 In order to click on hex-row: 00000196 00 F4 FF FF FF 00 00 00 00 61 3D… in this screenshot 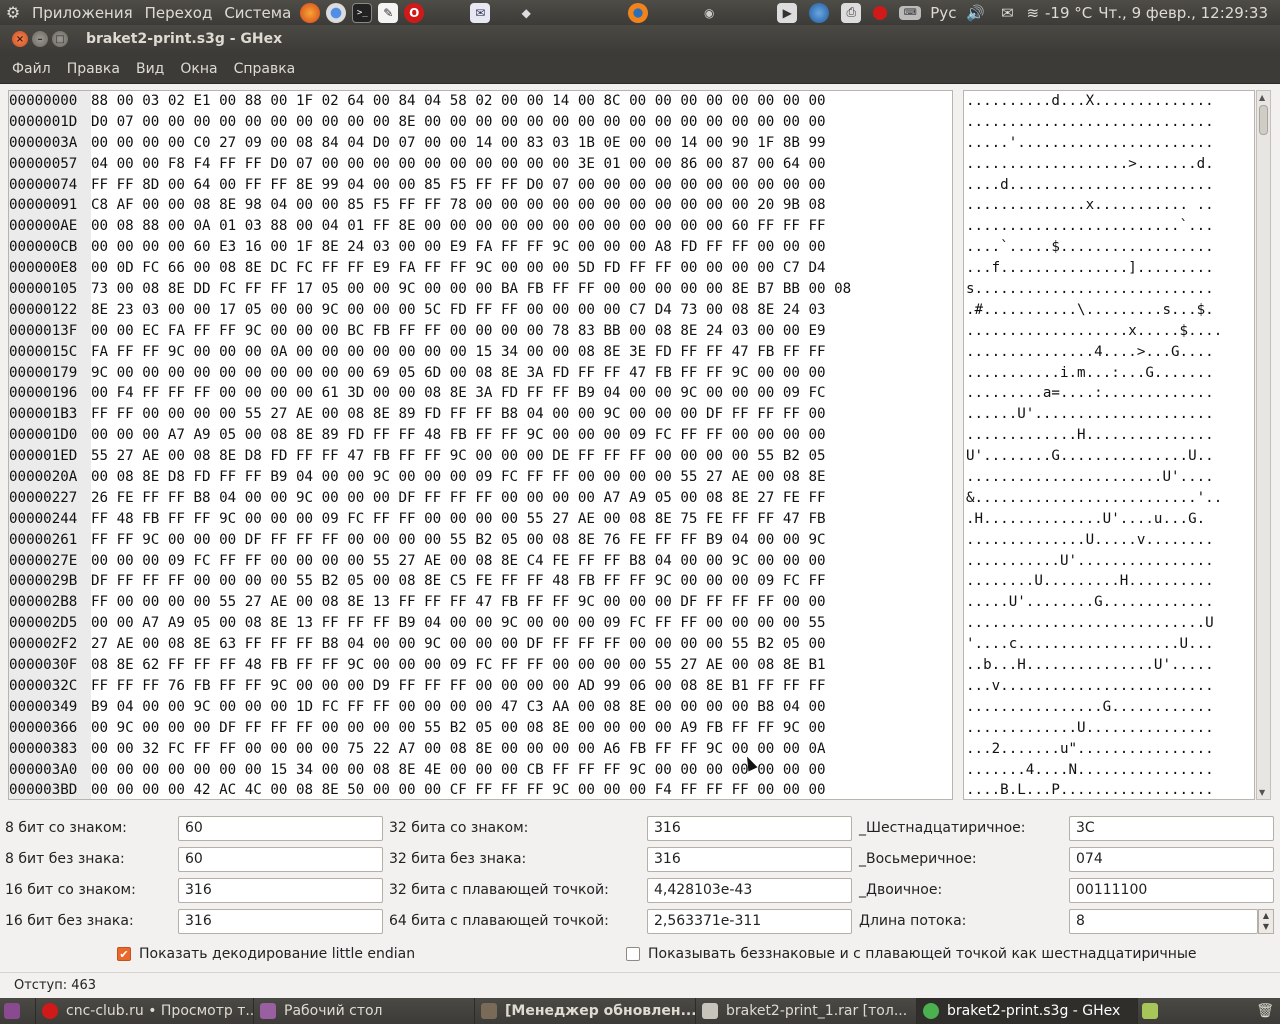, I will do `click(430, 393)`.